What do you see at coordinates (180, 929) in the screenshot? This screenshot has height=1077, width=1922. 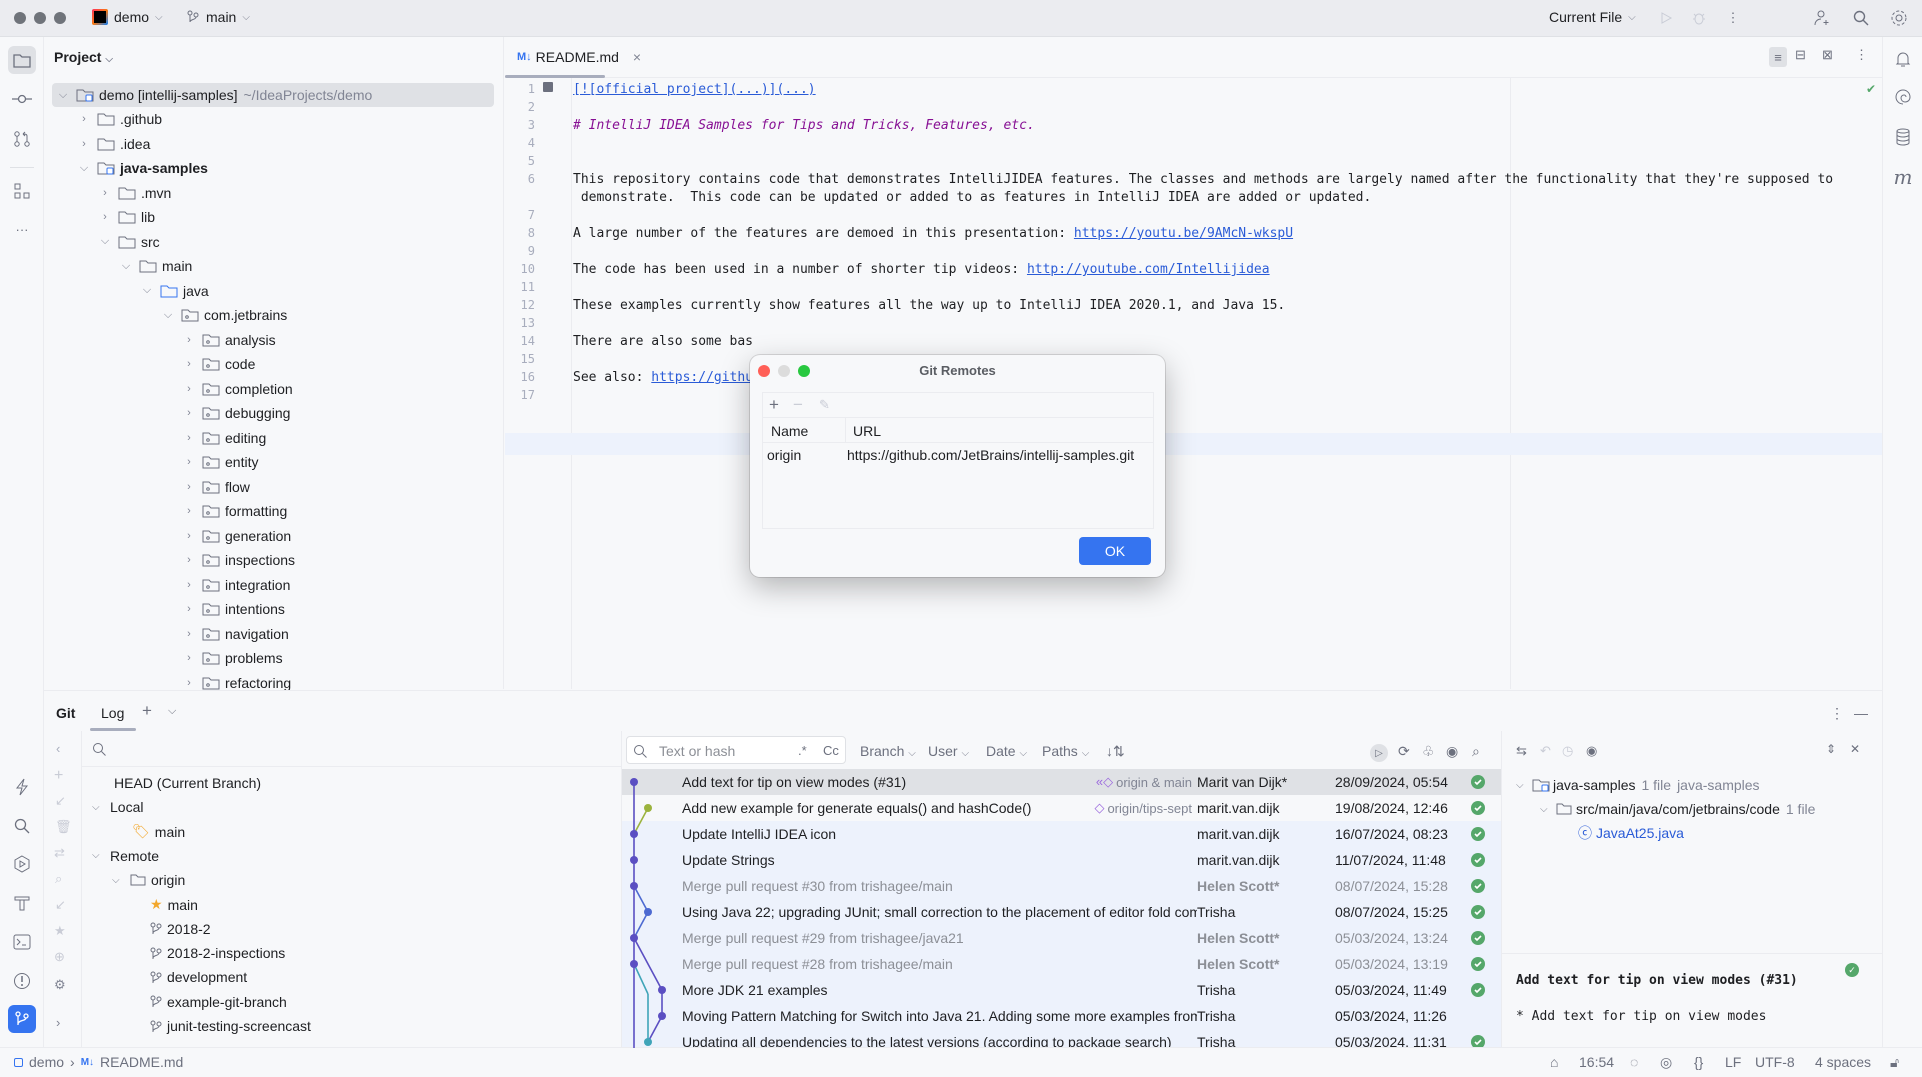 I see `remote-branch: 2018-2` at bounding box center [180, 929].